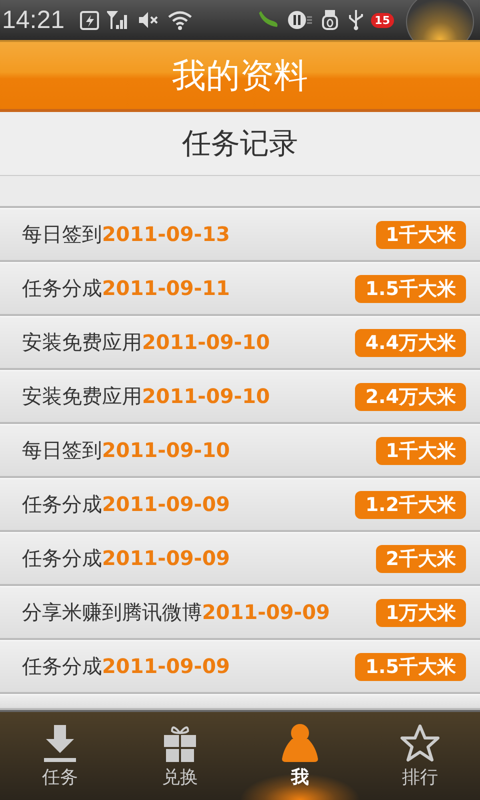  I want to click on reward-tag: 1万大米, so click(421, 612).